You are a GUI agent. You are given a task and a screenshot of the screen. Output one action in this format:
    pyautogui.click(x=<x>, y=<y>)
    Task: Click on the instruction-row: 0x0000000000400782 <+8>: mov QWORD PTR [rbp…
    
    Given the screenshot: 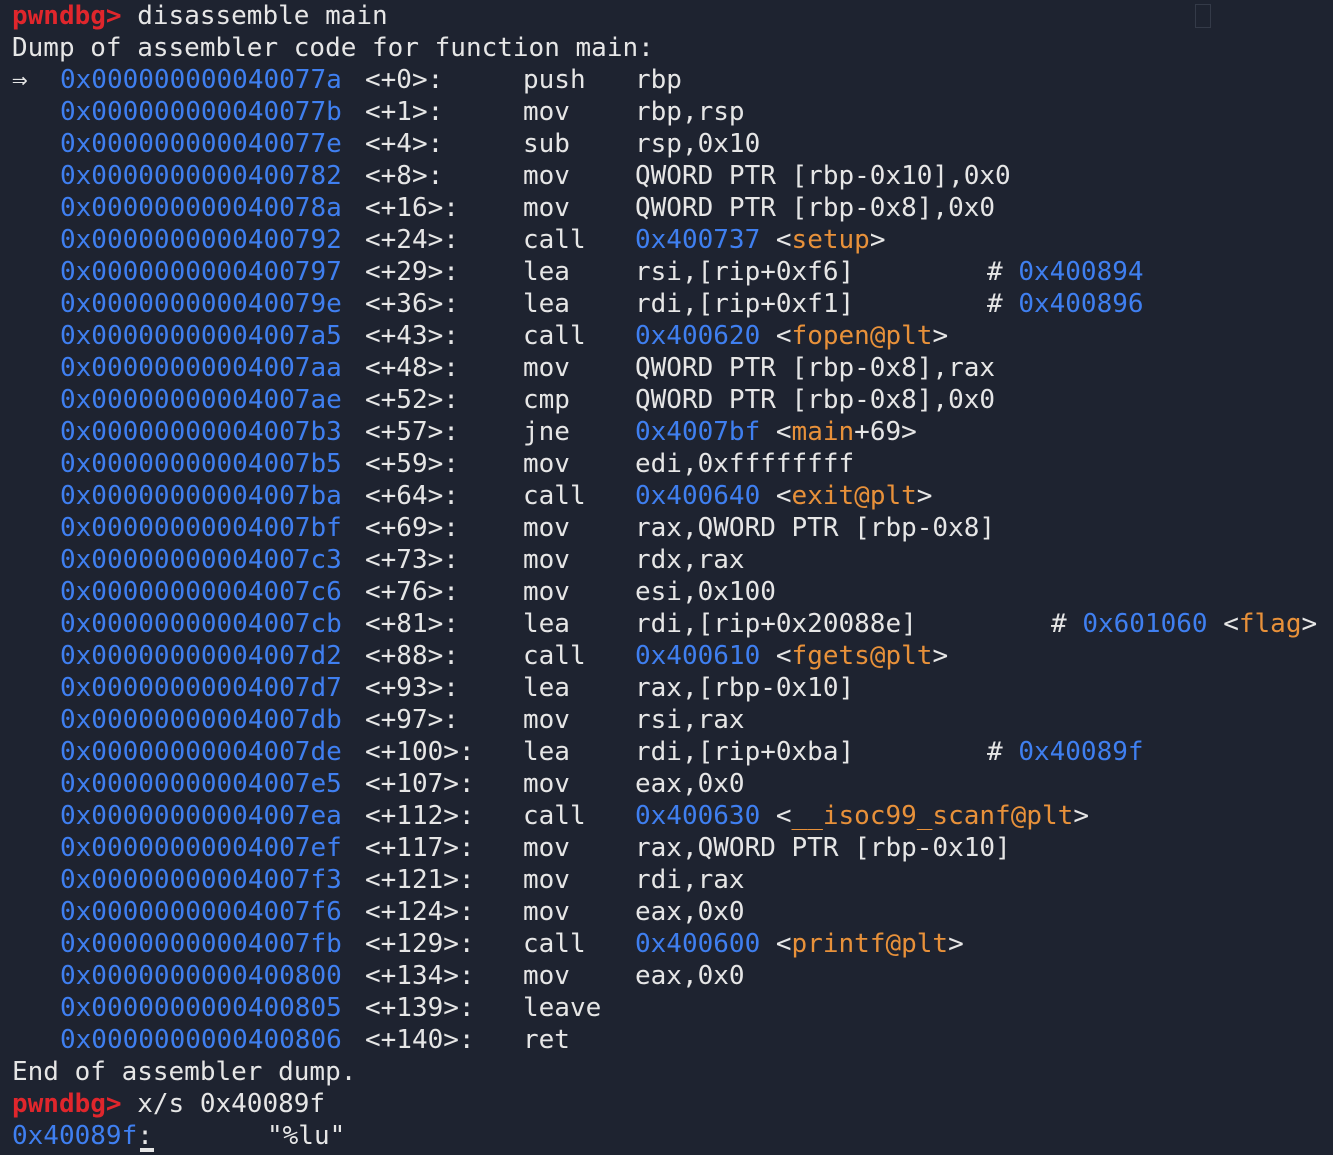 What is the action you would take?
    pyautogui.click(x=672, y=176)
    